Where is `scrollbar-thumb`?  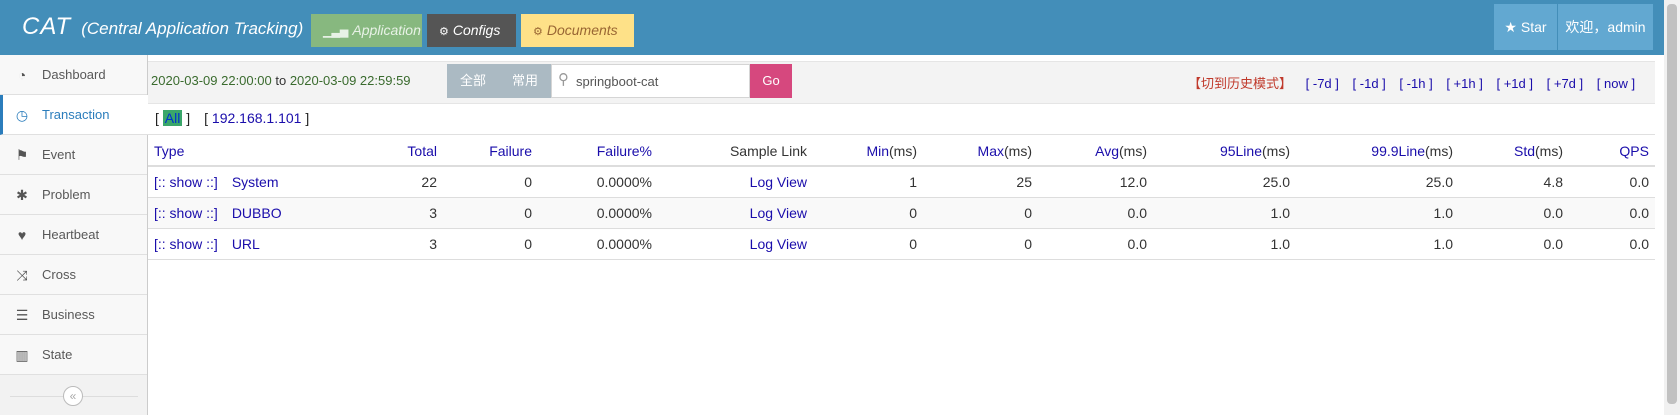 scrollbar-thumb is located at coordinates (1672, 204).